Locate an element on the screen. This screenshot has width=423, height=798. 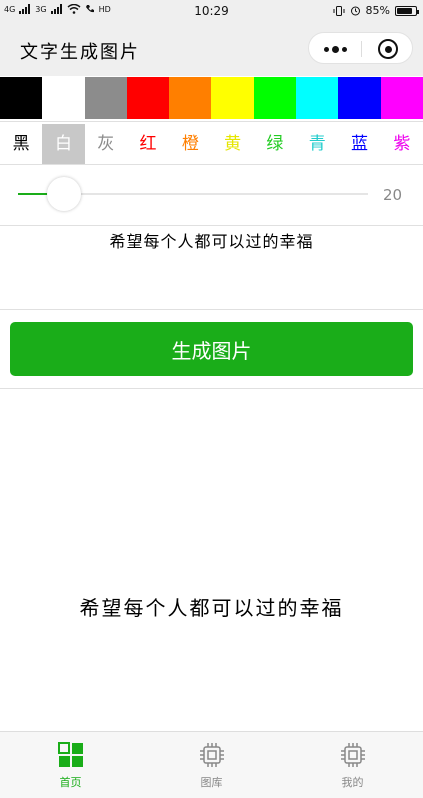
color-swatch-row is located at coordinates (211, 98).